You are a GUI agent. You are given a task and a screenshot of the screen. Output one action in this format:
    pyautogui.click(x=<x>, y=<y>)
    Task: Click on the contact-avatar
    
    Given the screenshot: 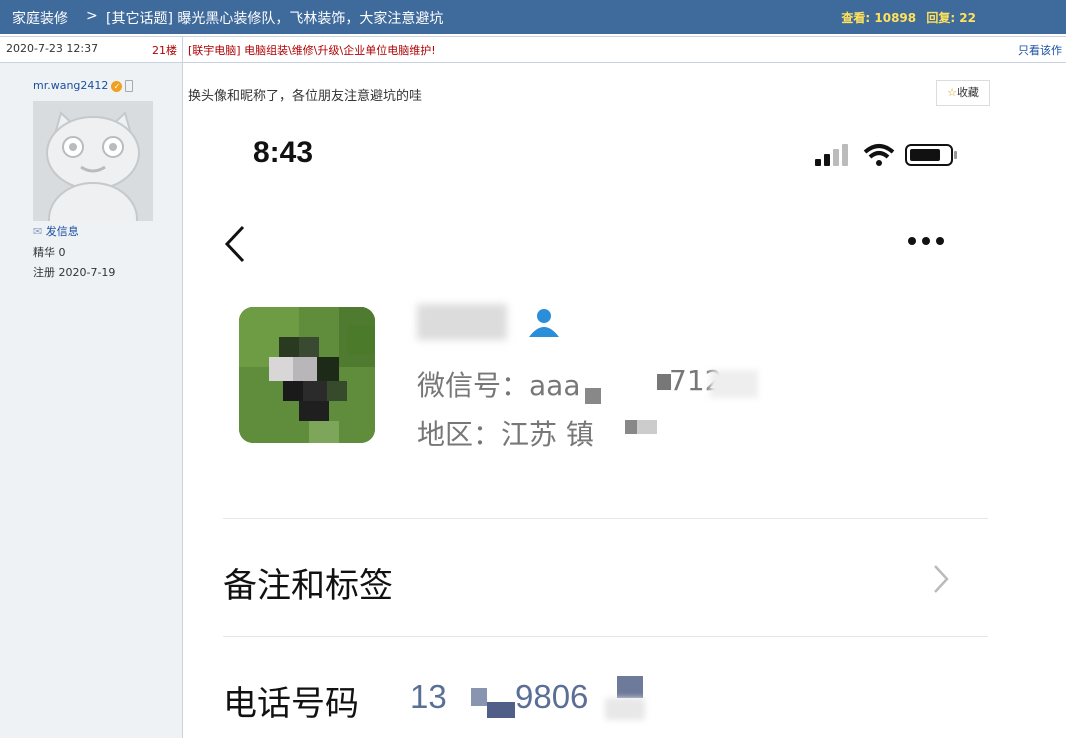 What is the action you would take?
    pyautogui.click(x=307, y=375)
    